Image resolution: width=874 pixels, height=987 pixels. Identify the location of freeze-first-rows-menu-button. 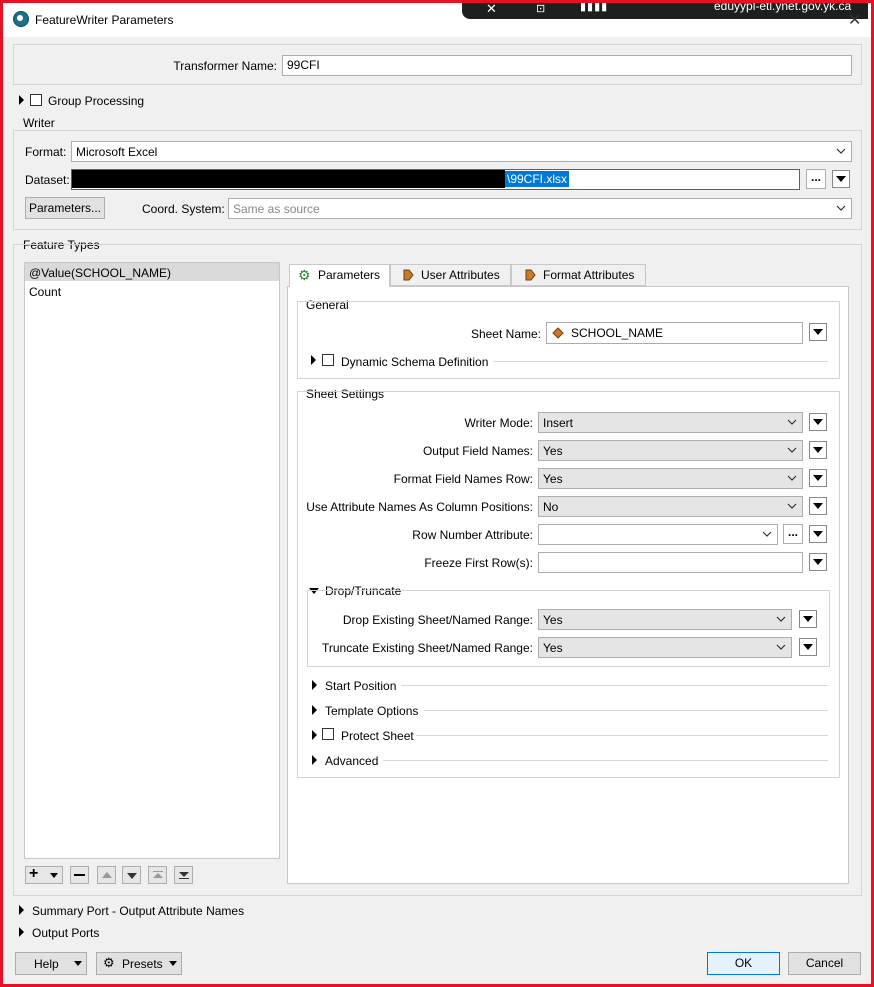
(818, 562).